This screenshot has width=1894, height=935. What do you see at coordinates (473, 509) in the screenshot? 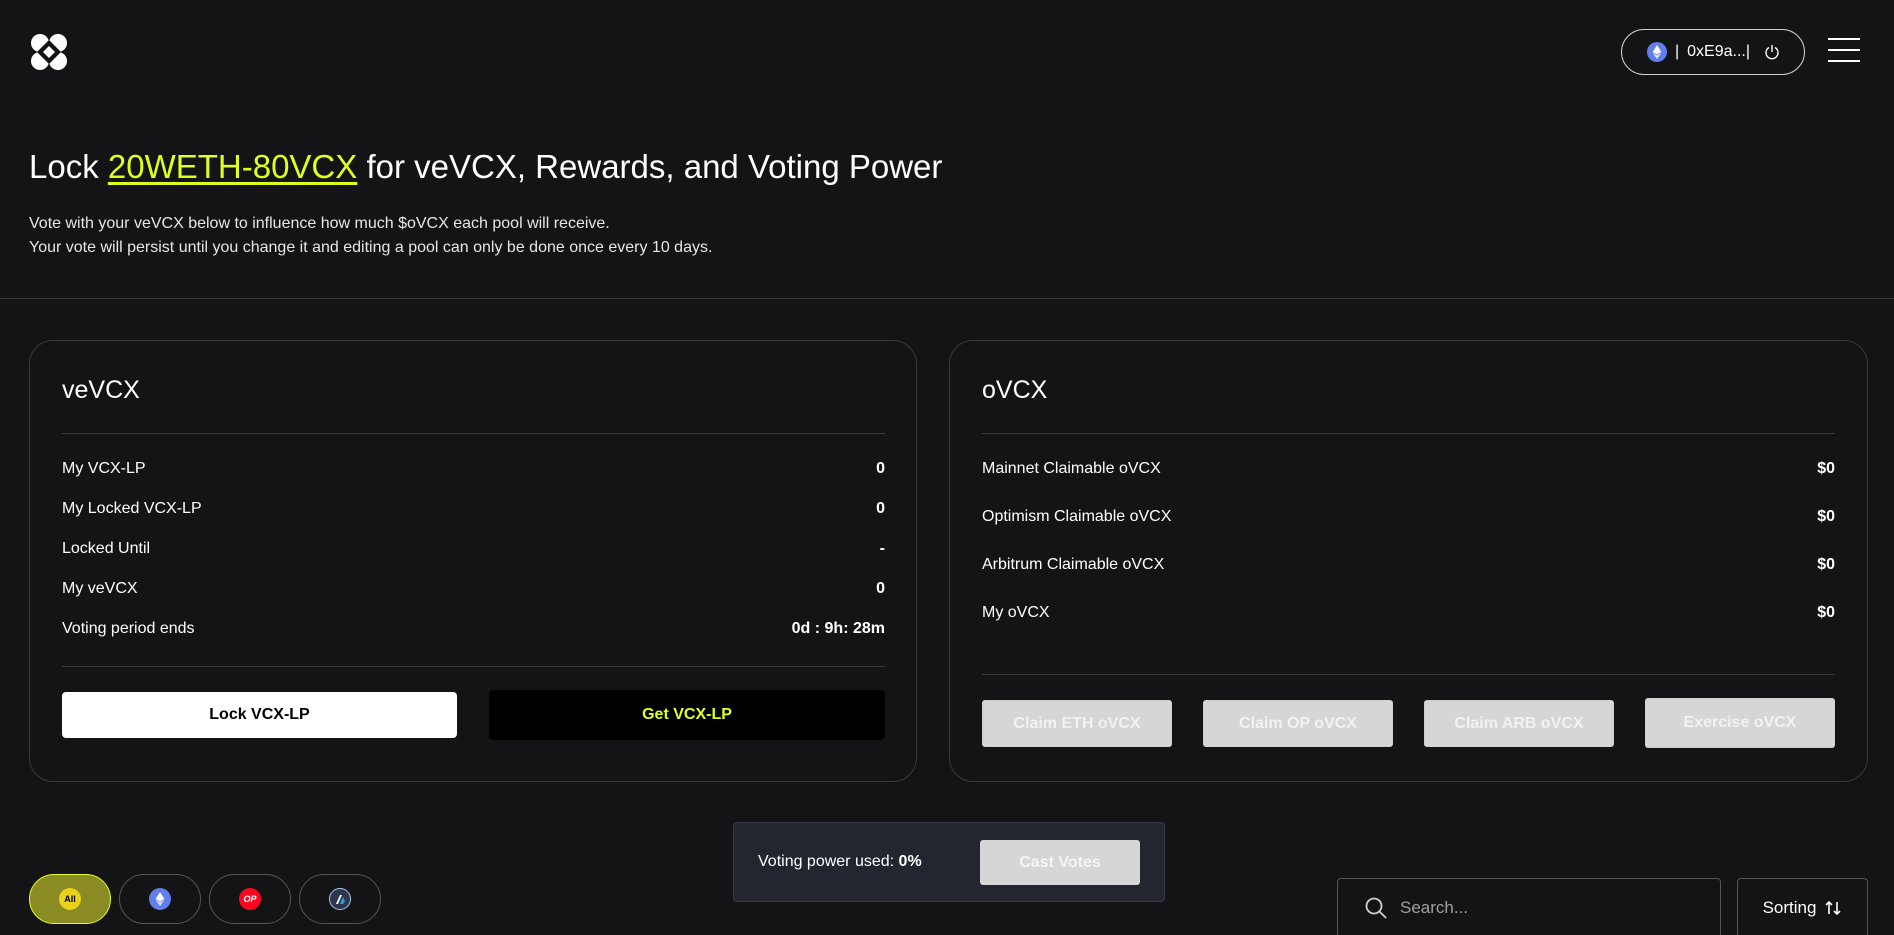
I see `stat-row-my-locked-vcx-lp: My Locked VCX-LP 0` at bounding box center [473, 509].